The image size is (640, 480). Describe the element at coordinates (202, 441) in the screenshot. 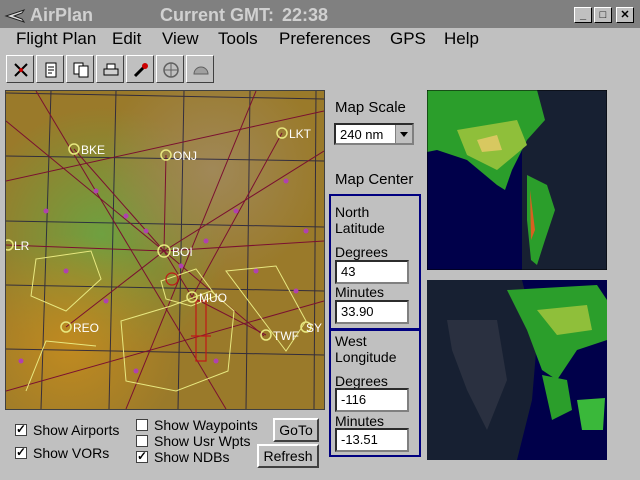

I see `show-usr-wpts-label: Show Usr Wpts` at that location.